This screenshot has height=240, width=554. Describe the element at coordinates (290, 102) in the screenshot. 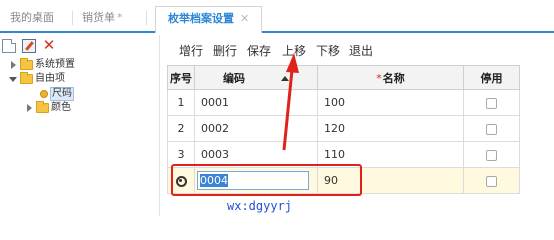

I see `annotation-arrow` at that location.